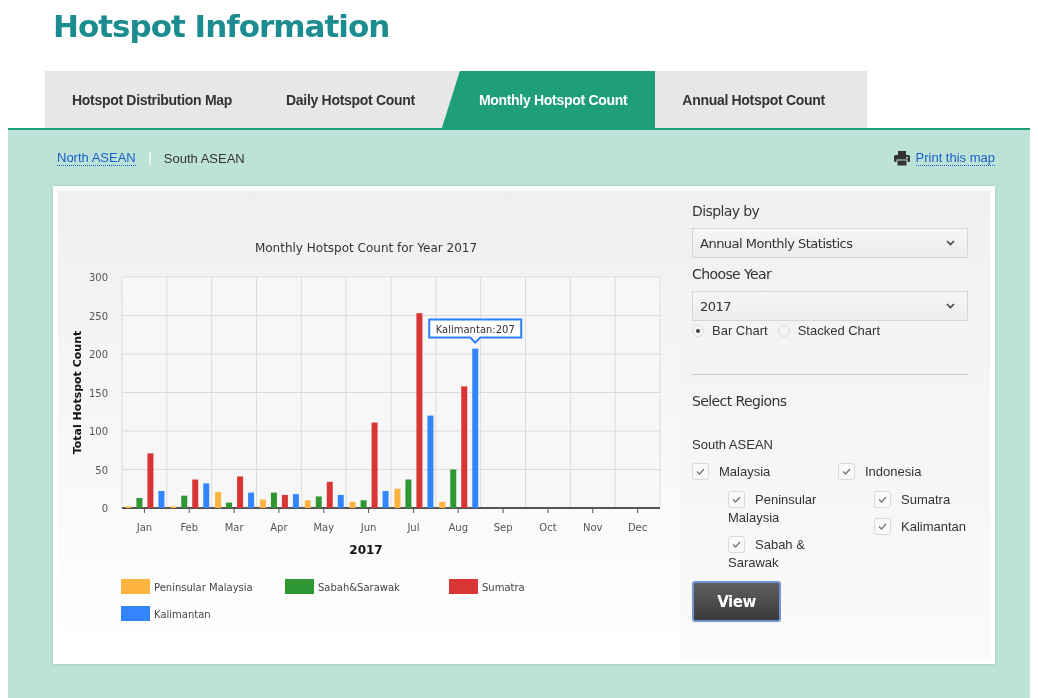 This screenshot has width=1038, height=698. I want to click on printer-icon, so click(901, 158).